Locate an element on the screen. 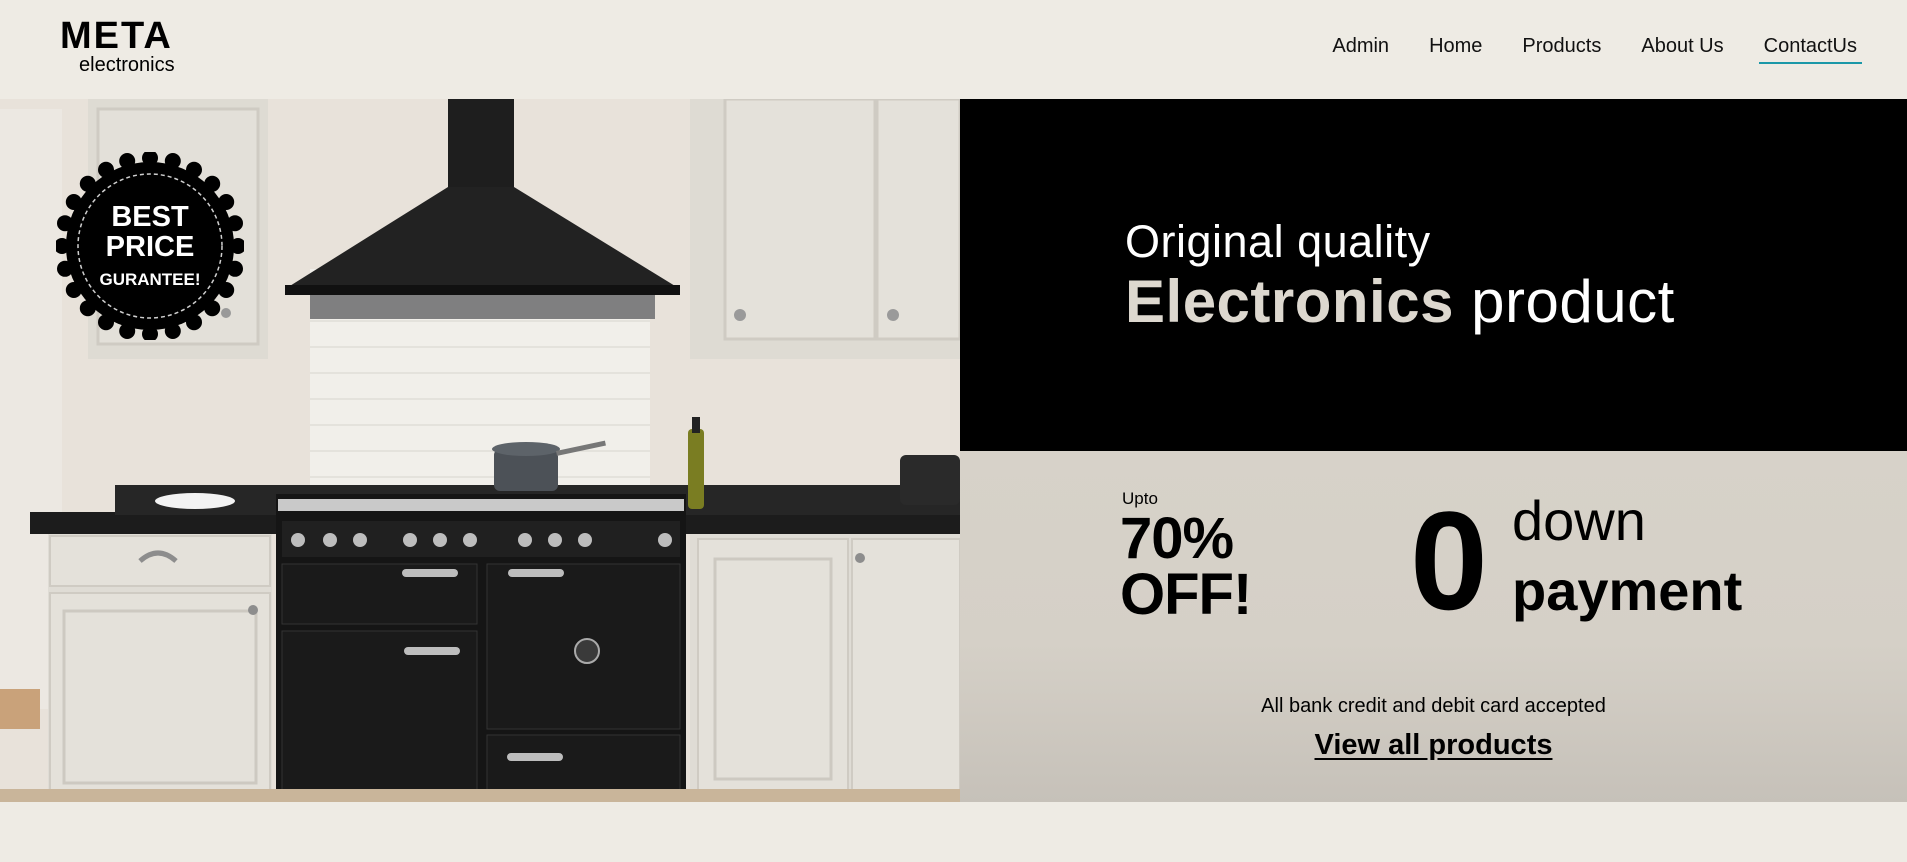 This screenshot has height=862, width=1907. view-all-wrapper: View all products is located at coordinates (1433, 745).